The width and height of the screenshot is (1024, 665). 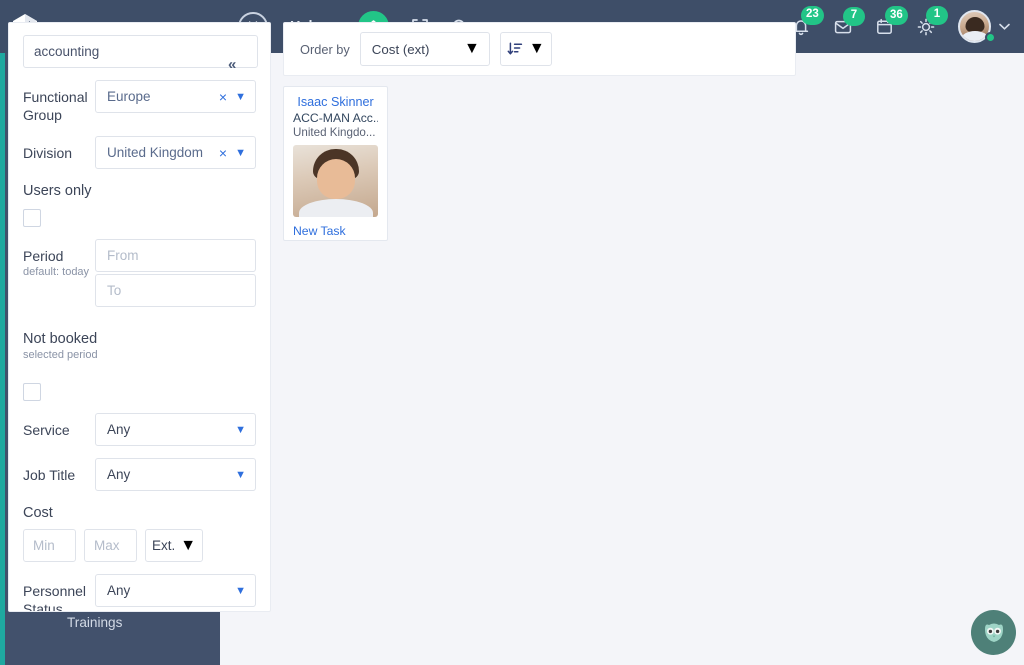 I want to click on service-select: Any ▼, so click(x=175, y=429).